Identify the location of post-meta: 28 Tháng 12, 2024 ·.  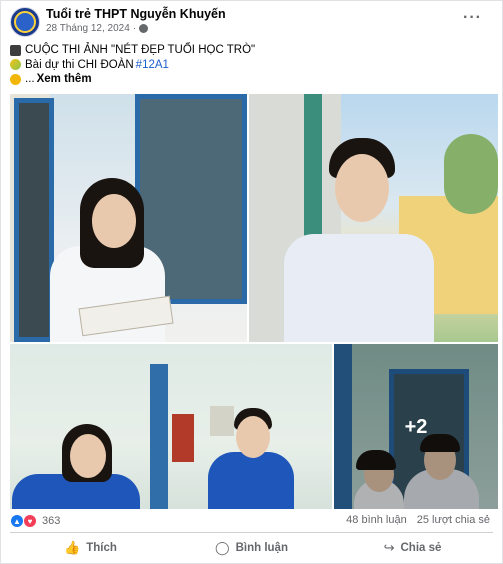
(97, 28).